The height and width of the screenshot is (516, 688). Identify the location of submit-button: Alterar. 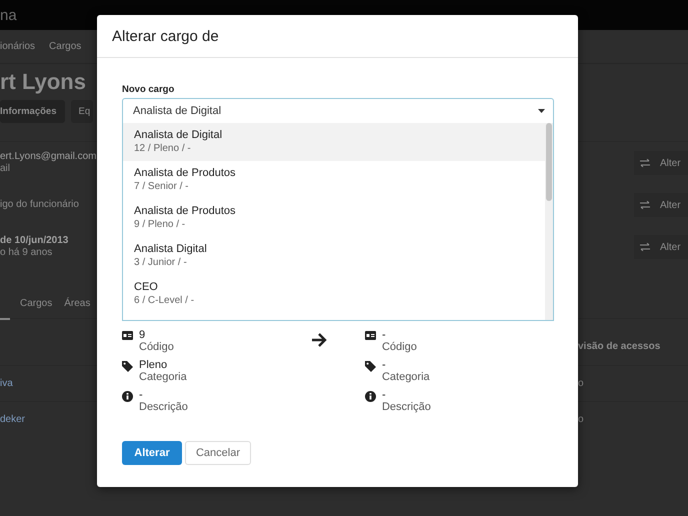
(152, 453).